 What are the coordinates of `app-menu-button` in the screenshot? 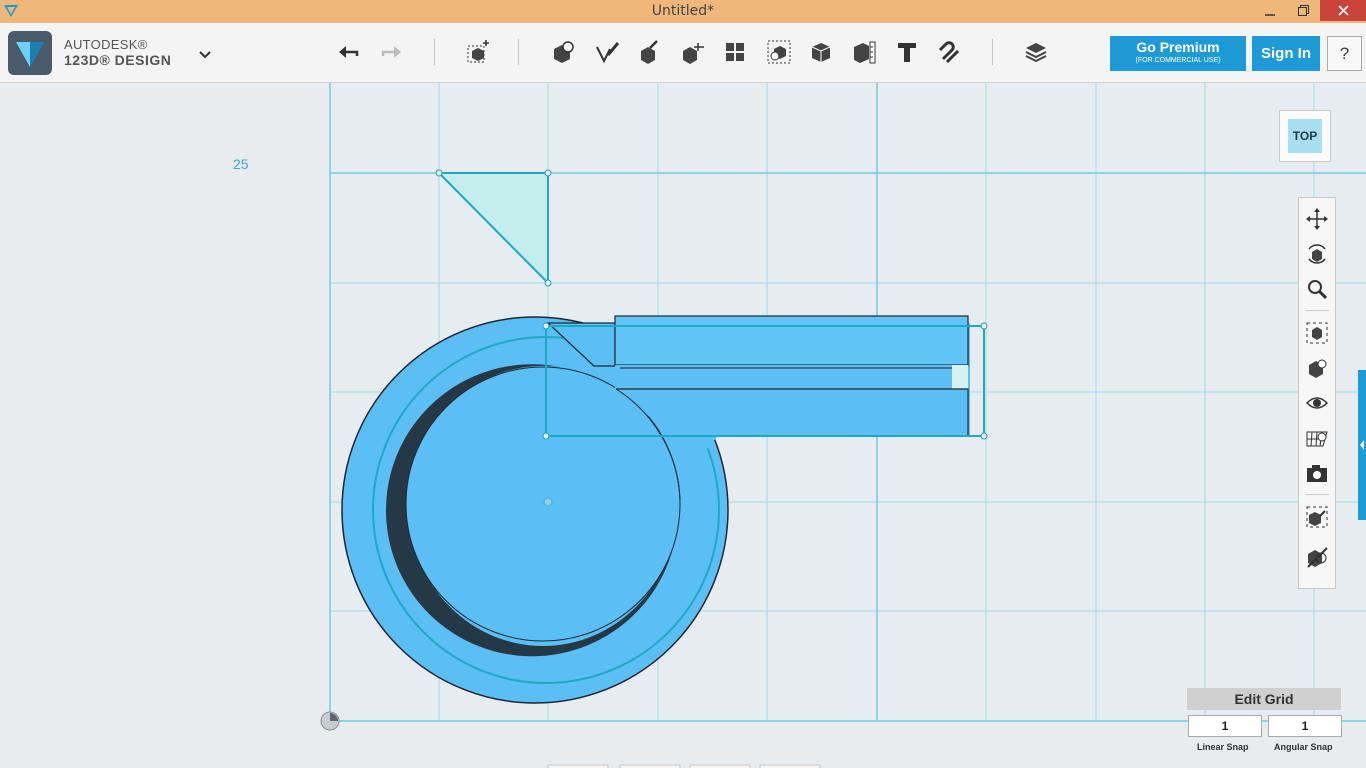 It's located at (30, 53).